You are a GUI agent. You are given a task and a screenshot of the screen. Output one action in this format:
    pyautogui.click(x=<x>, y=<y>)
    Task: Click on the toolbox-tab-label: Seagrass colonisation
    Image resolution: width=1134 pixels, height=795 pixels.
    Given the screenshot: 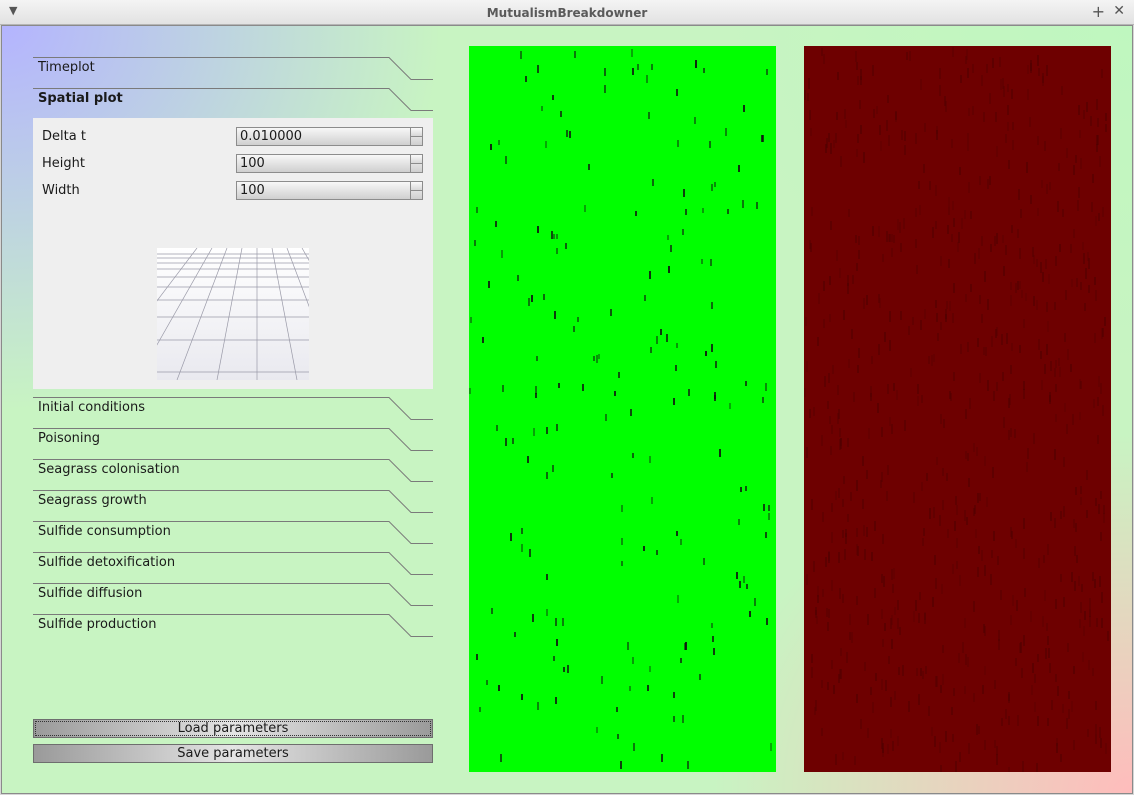 What is the action you would take?
    pyautogui.click(x=109, y=469)
    